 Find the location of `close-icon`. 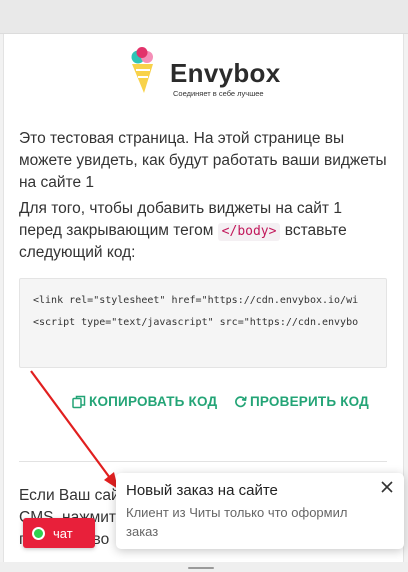

close-icon is located at coordinates (387, 487).